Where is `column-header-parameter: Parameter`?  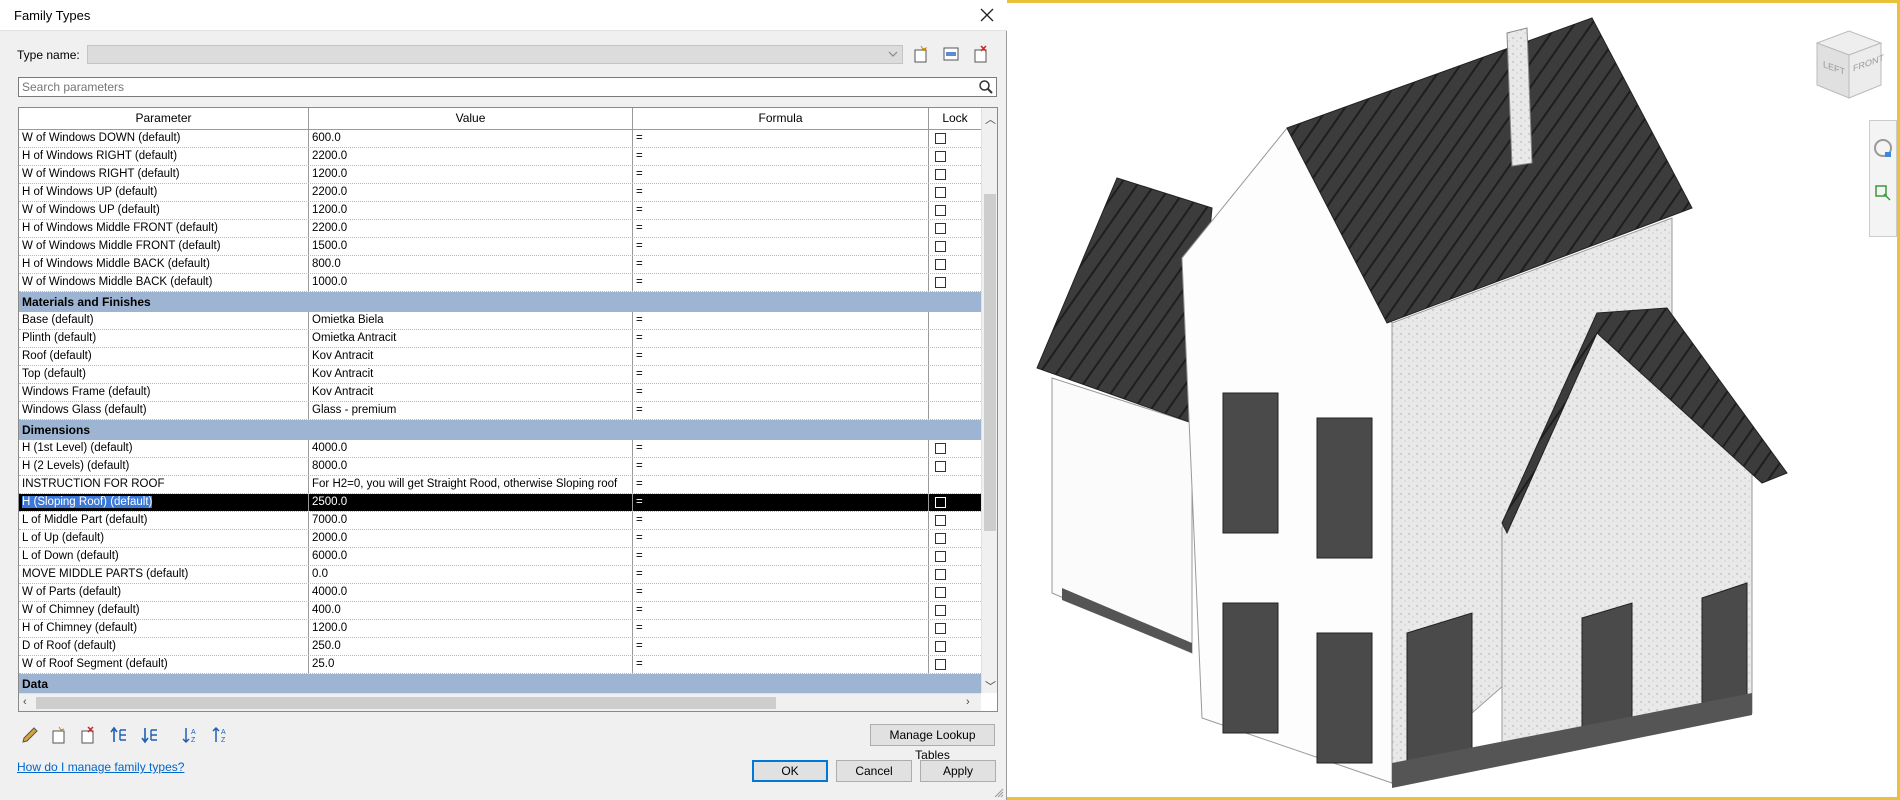
column-header-parameter: Parameter is located at coordinates (164, 118).